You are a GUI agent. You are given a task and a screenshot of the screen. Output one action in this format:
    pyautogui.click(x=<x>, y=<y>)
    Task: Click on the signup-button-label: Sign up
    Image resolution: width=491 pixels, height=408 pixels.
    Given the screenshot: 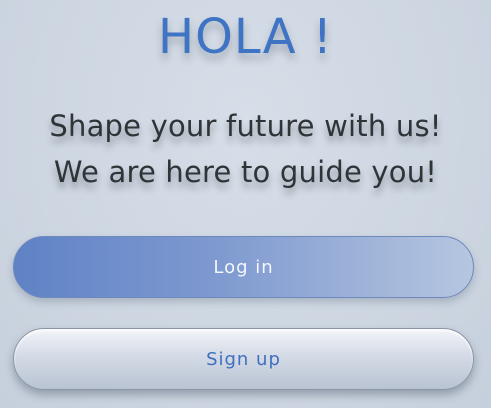 What is the action you would take?
    pyautogui.click(x=243, y=359)
    